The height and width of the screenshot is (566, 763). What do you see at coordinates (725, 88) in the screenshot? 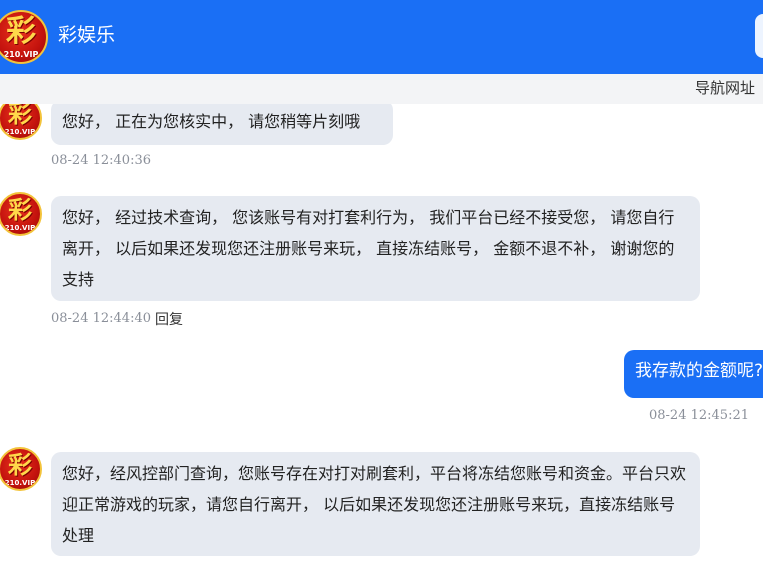
I see `nav-url-link: 导航网址` at bounding box center [725, 88].